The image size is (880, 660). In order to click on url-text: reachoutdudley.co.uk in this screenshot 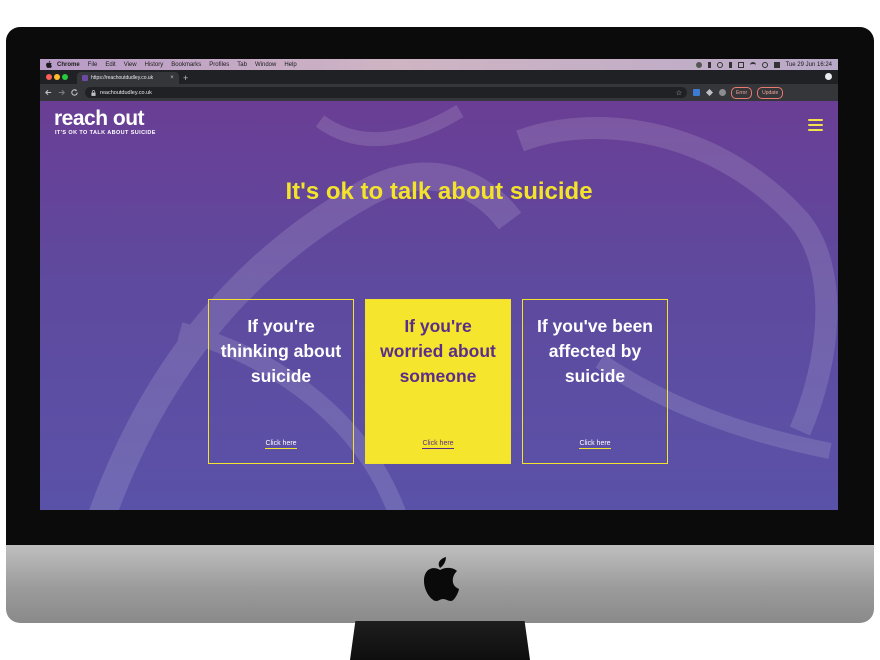, I will do `click(126, 93)`.